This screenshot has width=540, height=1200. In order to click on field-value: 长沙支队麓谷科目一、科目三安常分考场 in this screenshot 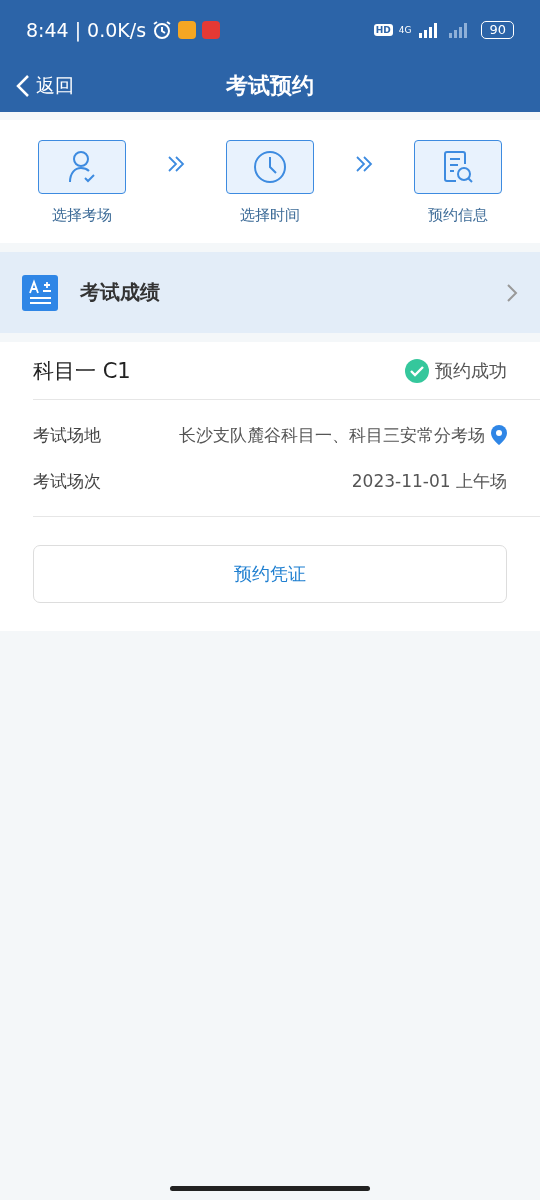, I will do `click(332, 435)`.